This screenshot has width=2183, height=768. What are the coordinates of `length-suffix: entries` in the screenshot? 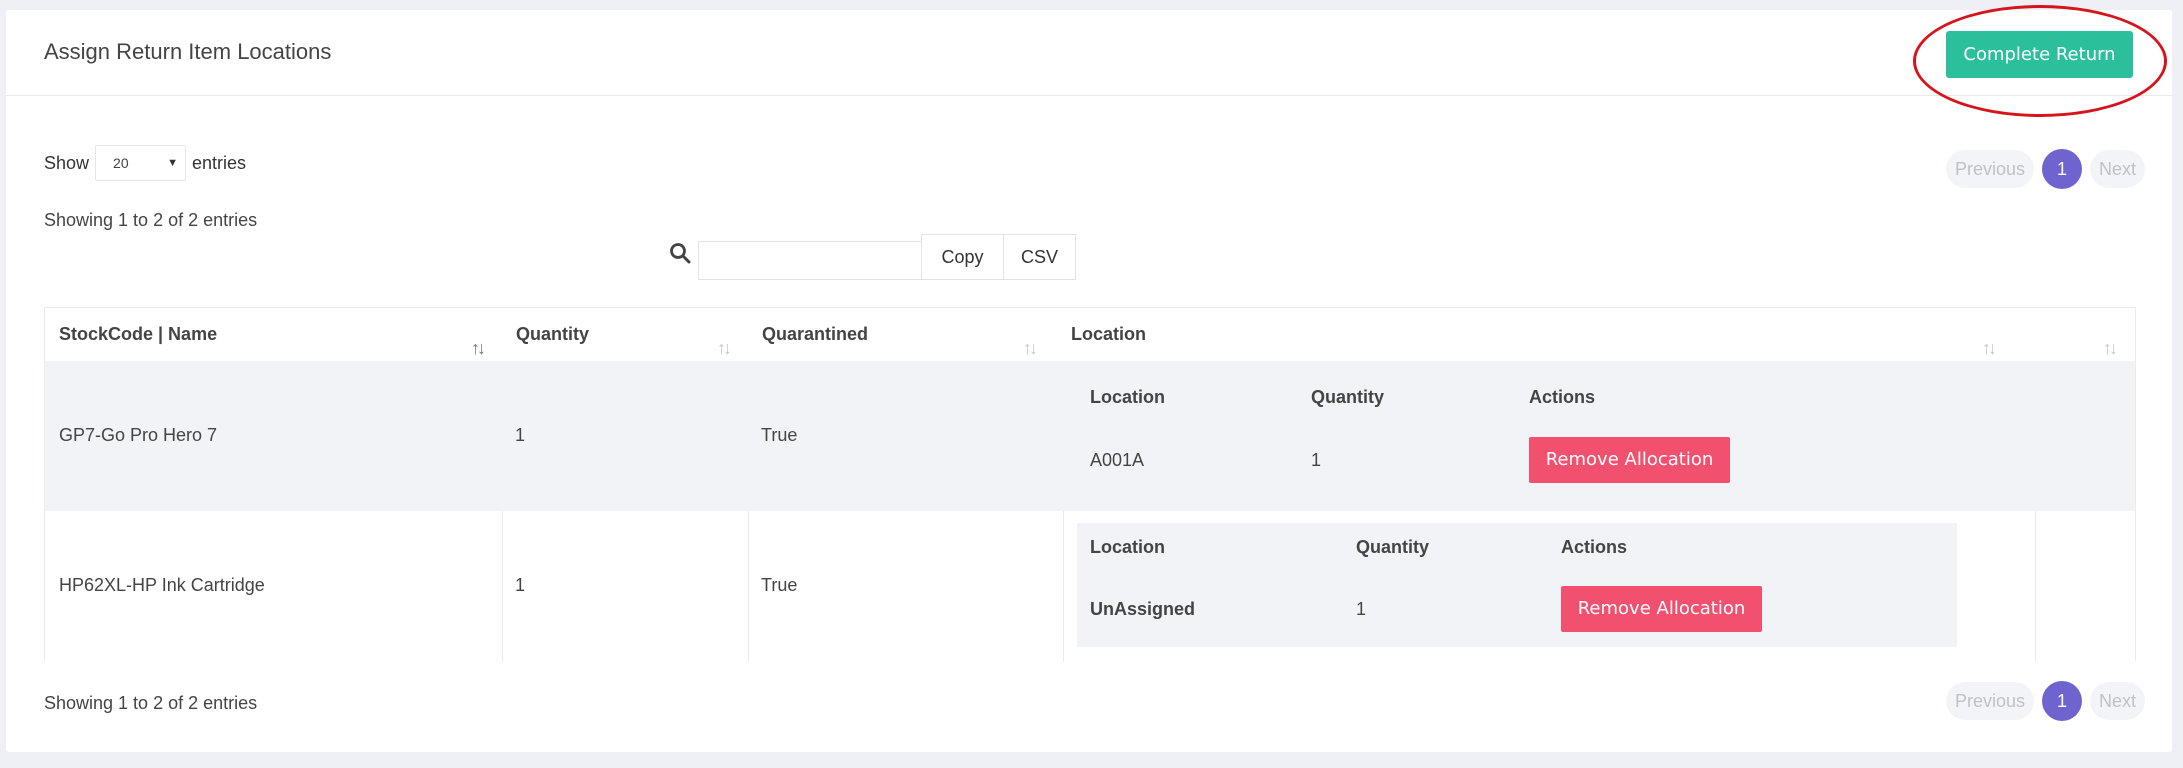 It's located at (219, 162).